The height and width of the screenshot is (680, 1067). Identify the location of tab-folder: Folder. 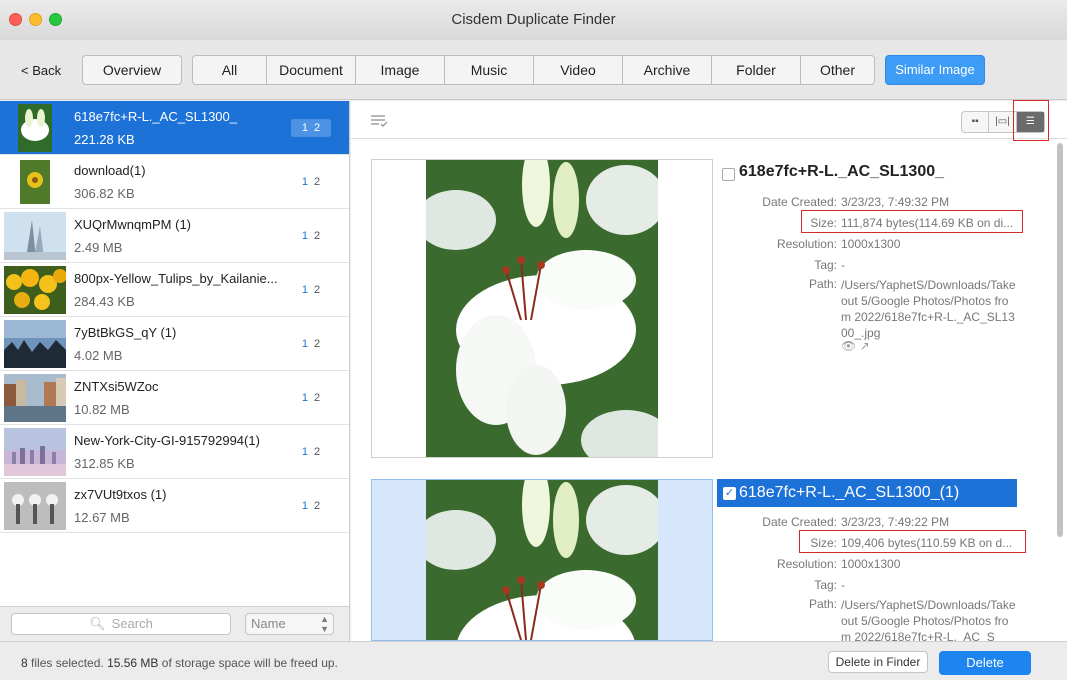
(756, 70).